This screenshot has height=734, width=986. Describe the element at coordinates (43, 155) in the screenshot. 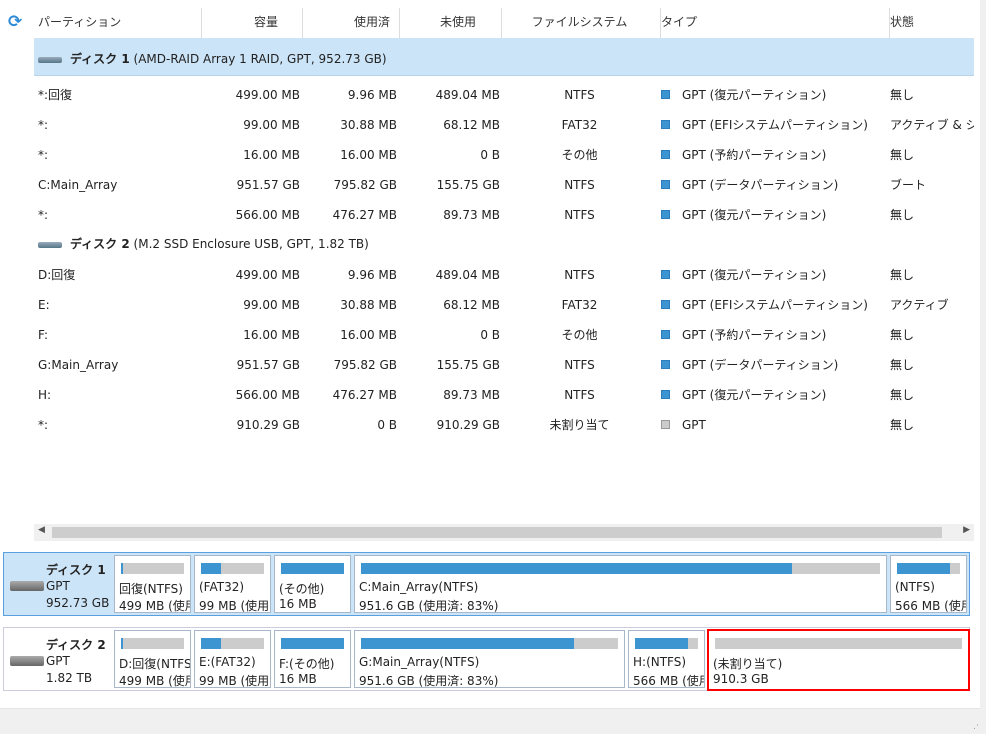

I see `partition-name: *:` at that location.